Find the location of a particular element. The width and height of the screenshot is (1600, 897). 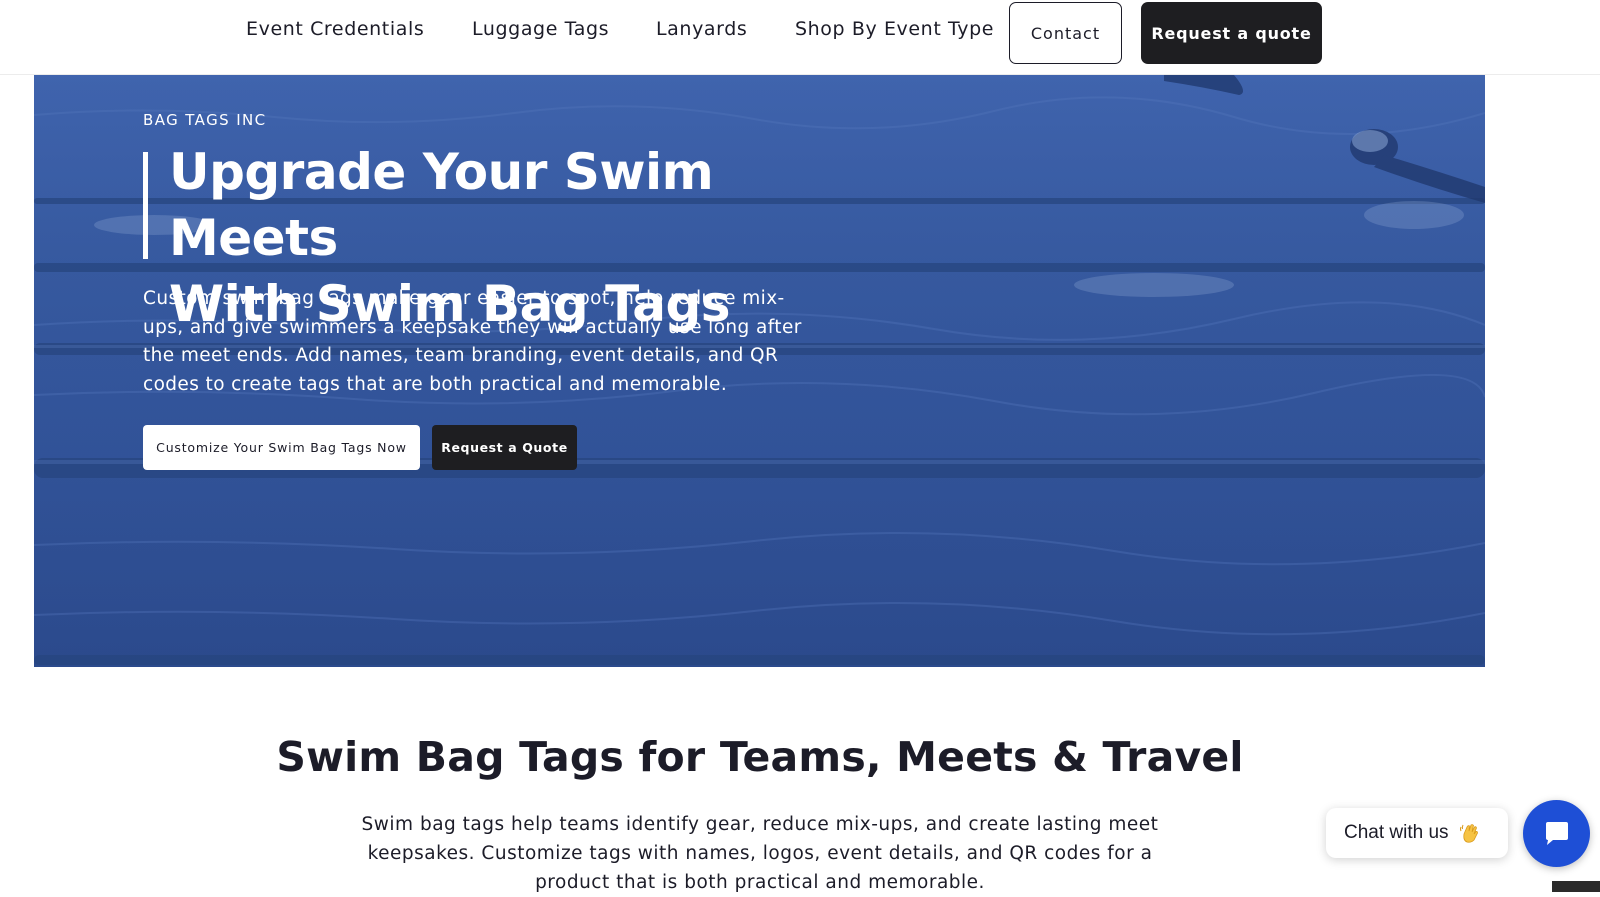

chat-icon is located at coordinates (1556, 833).